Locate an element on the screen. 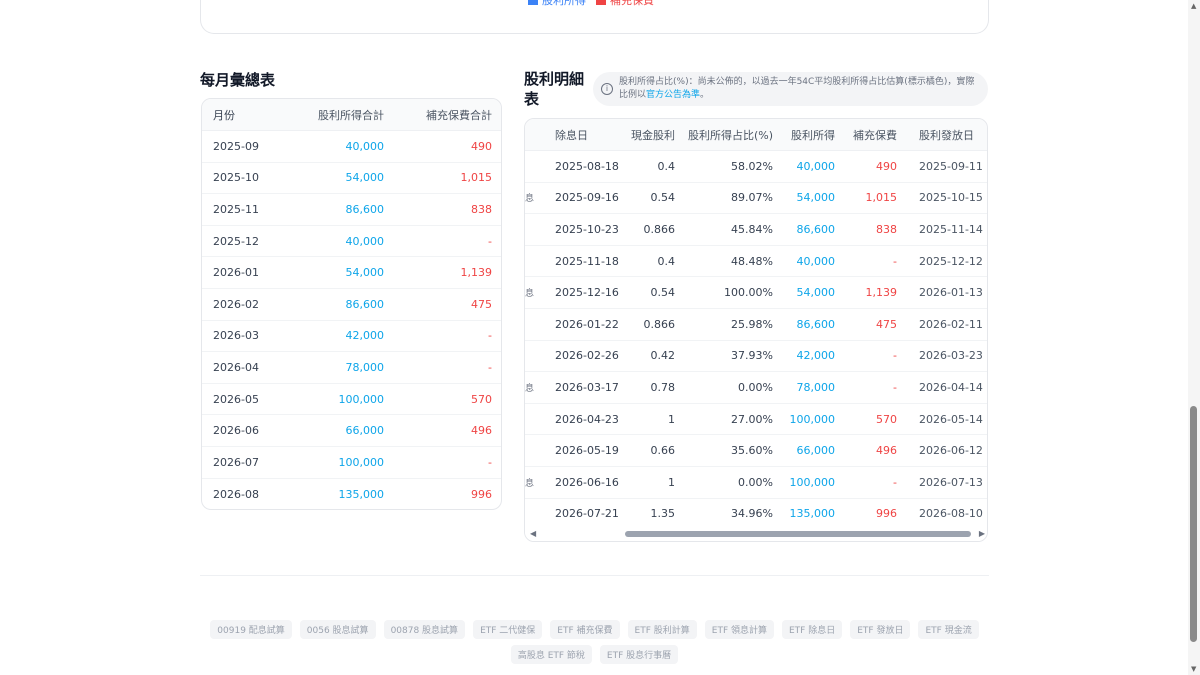  header-payment-date: 股利發放日 is located at coordinates (946, 135).